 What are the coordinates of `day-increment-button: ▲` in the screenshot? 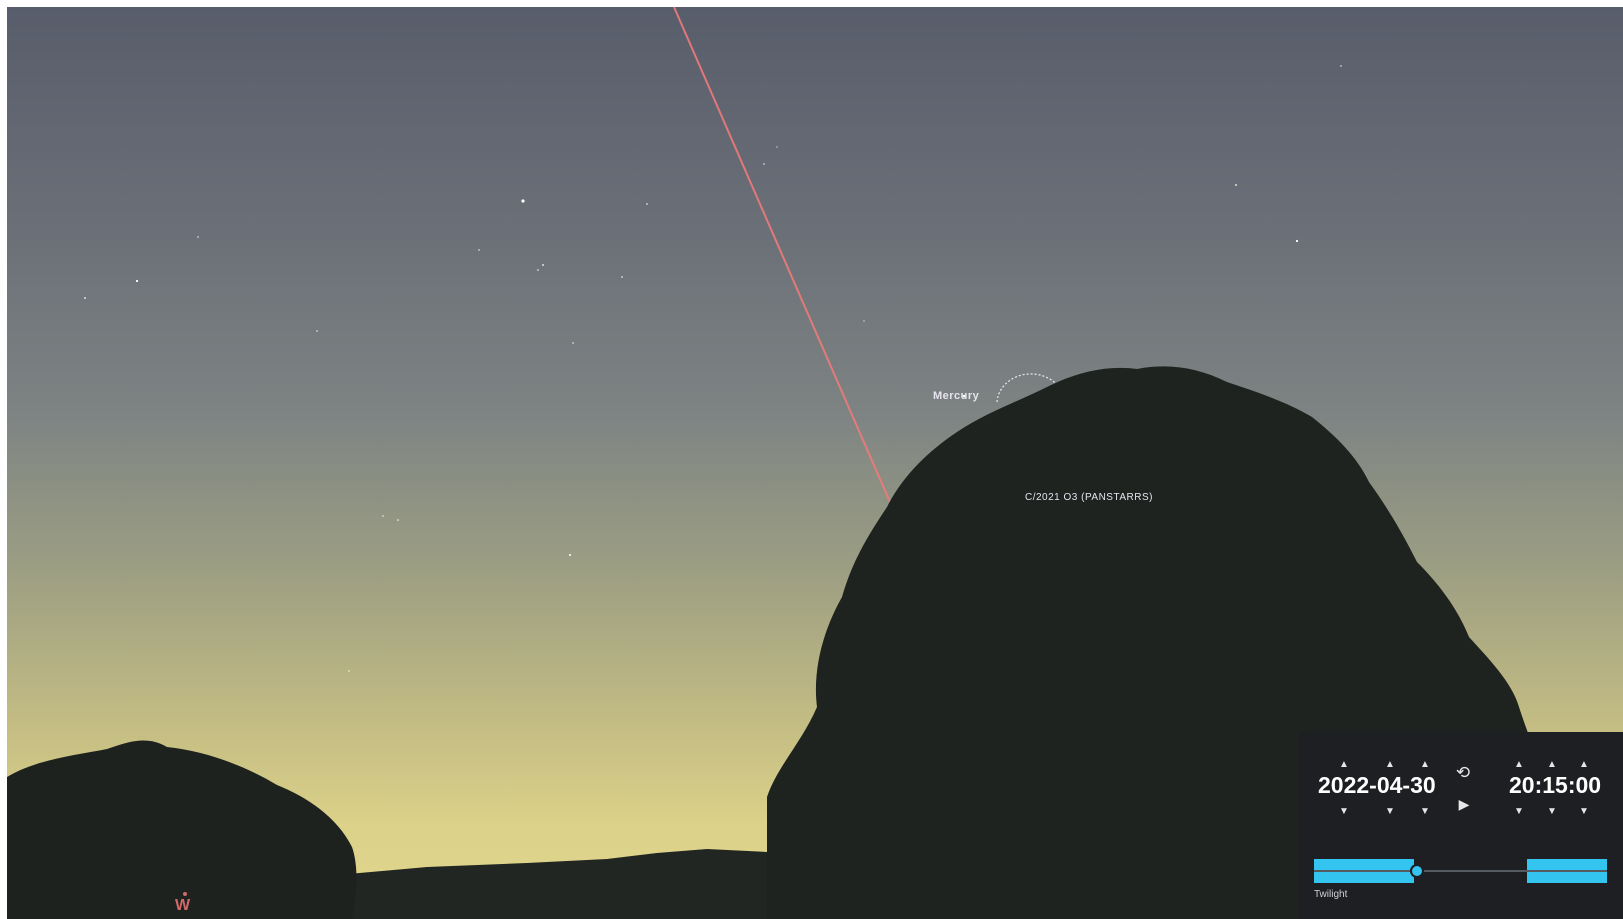 It's located at (1425, 765).